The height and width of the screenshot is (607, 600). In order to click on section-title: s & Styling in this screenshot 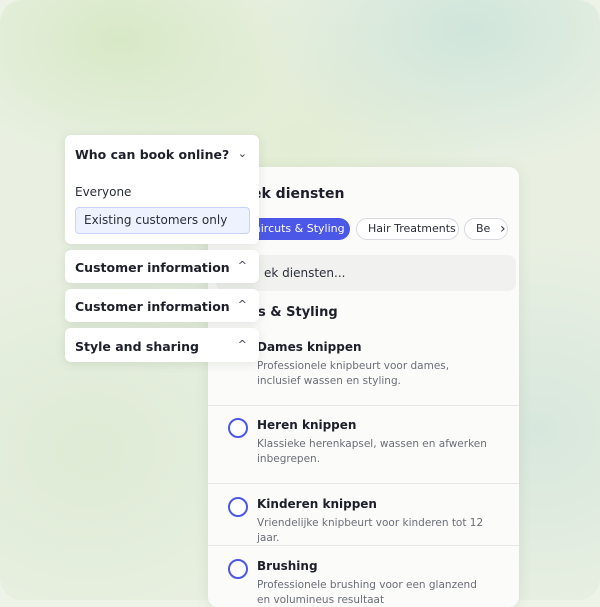, I will do `click(298, 312)`.